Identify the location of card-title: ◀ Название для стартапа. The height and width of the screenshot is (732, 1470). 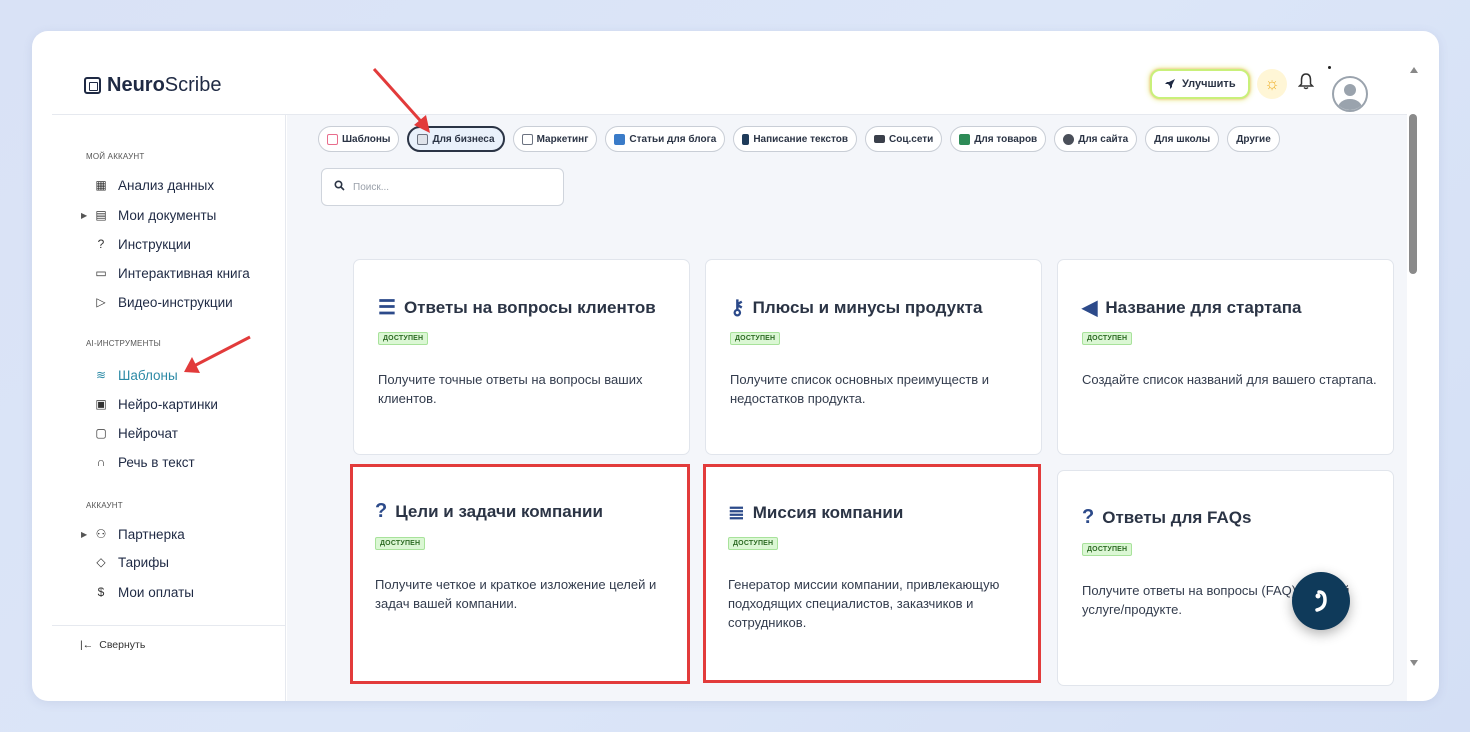
(1192, 307).